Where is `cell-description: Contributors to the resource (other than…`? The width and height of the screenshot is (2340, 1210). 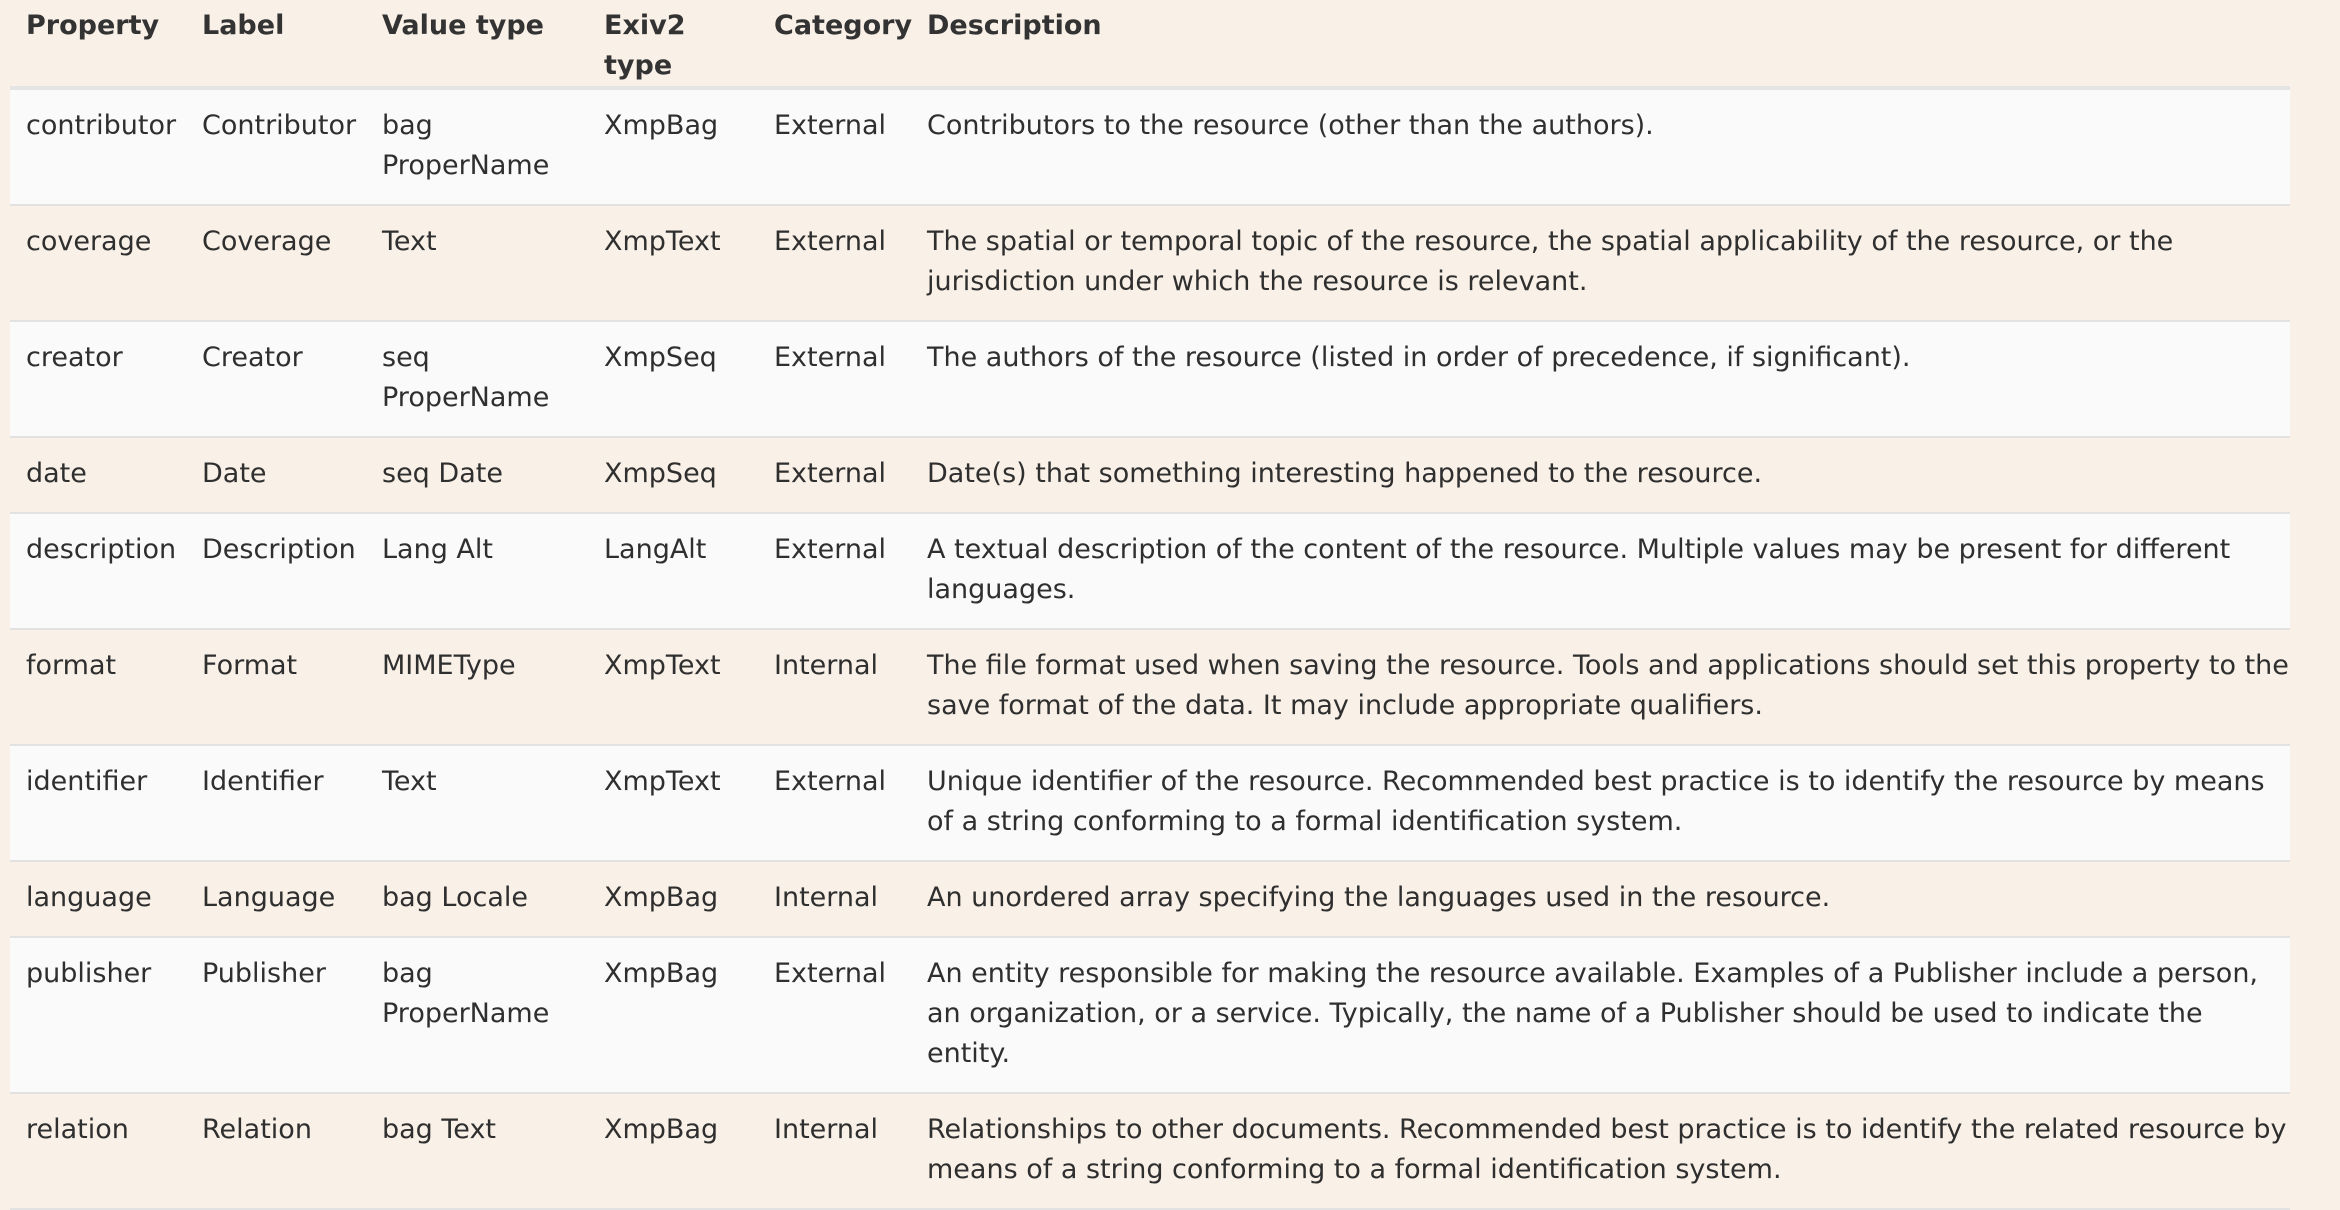 cell-description: Contributors to the resource (other than… is located at coordinates (1290, 125).